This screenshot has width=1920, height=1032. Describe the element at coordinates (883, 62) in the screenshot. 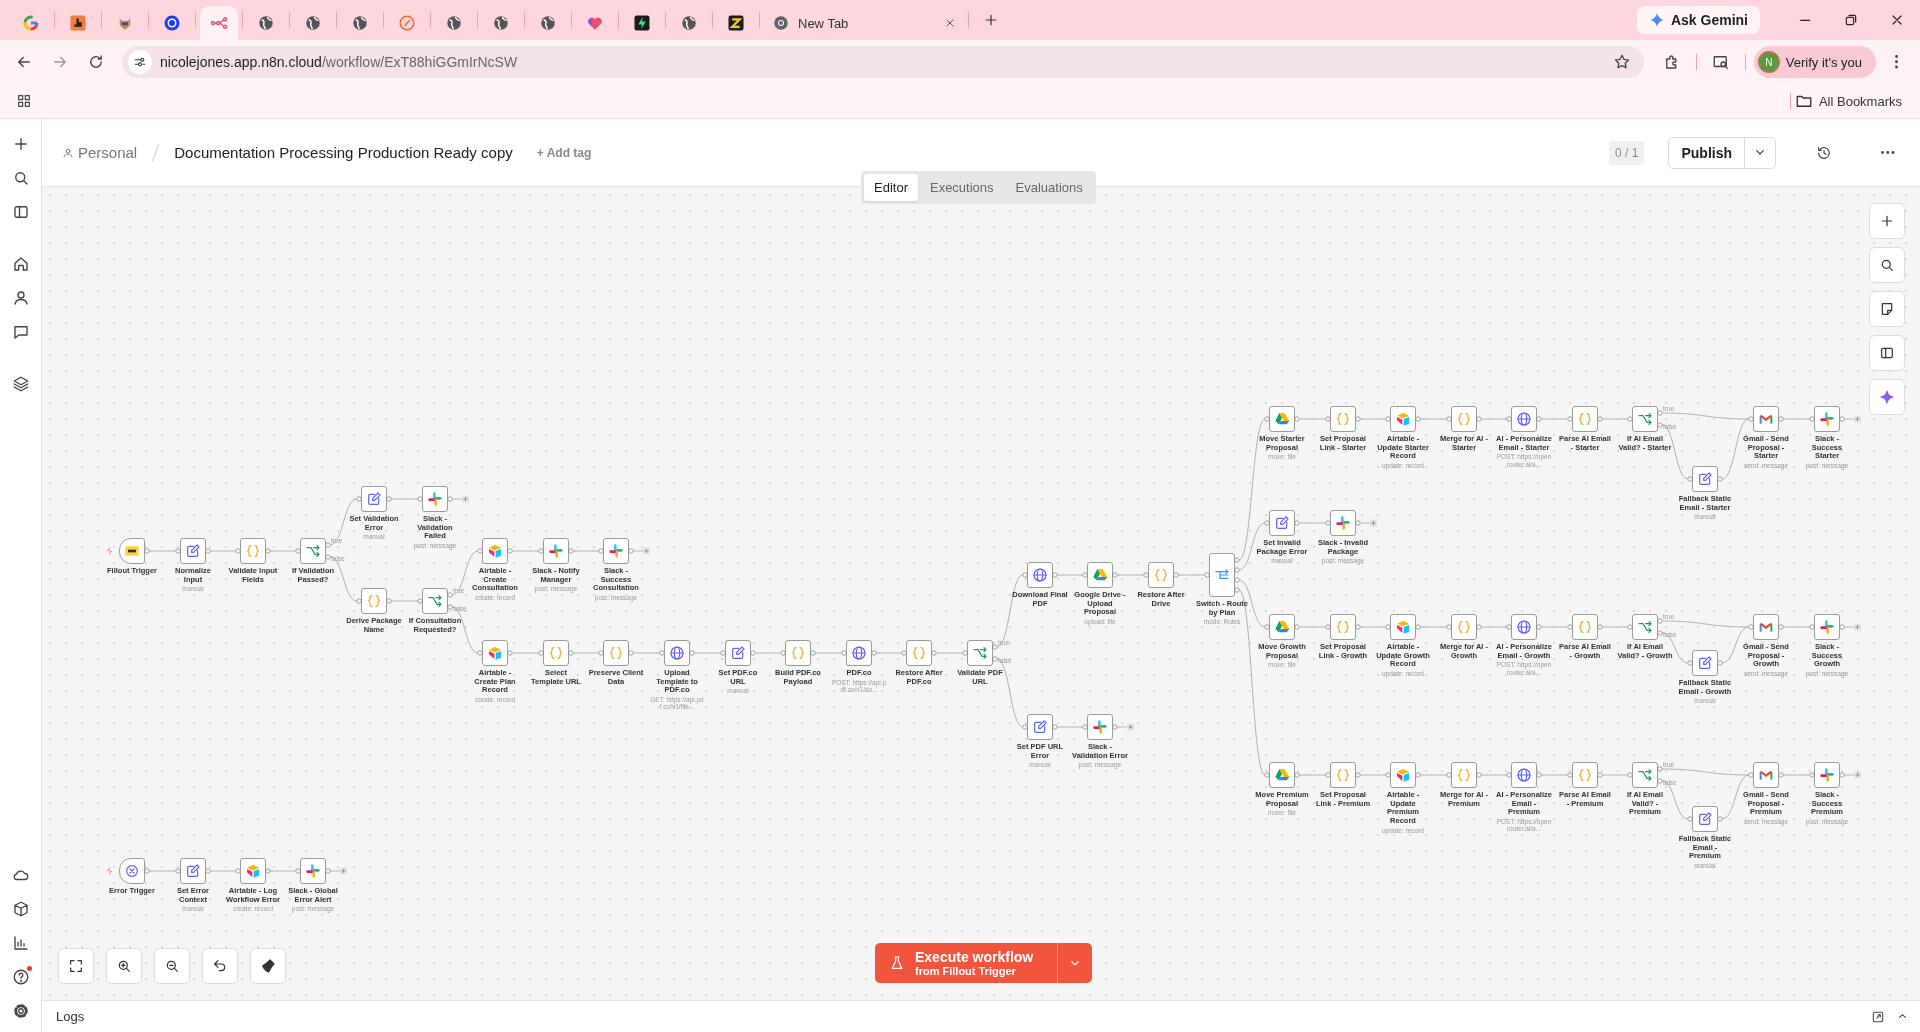

I see `address-bar: nicolejones.app.n8n.cloud/workflow/ExT88hiGGmIrNcSW` at that location.